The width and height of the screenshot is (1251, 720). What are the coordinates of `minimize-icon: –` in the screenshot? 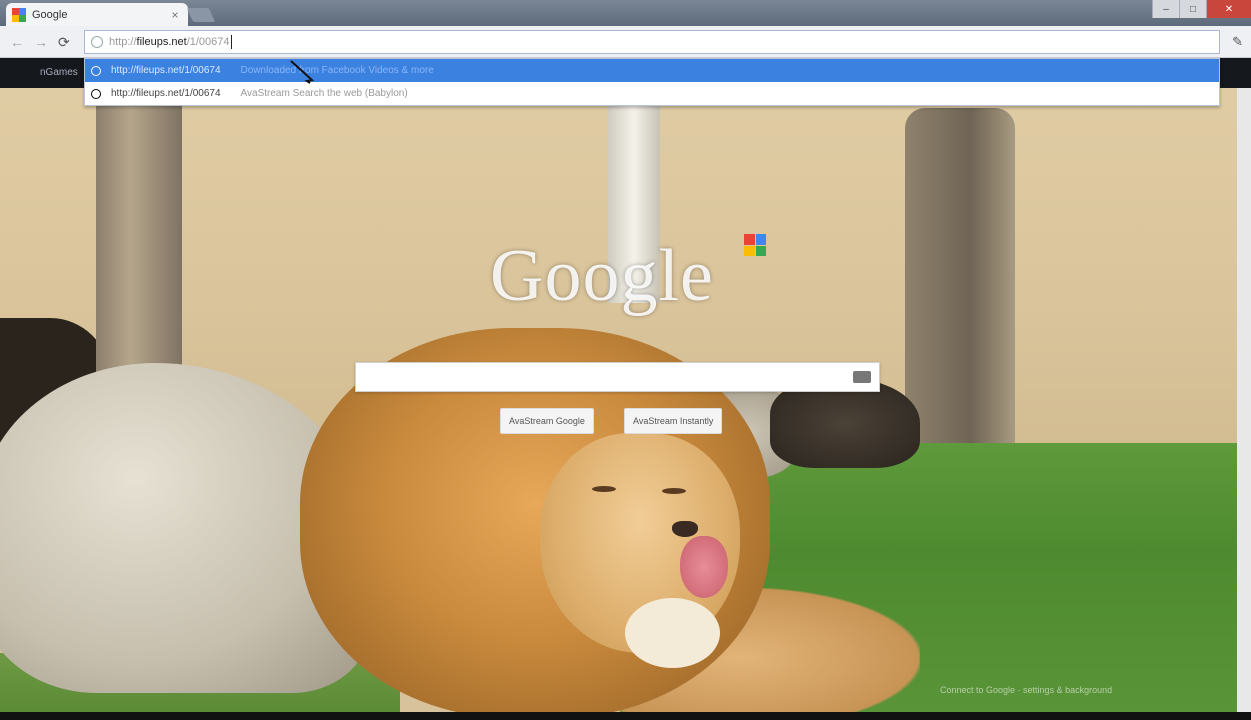 It's located at (1165, 9).